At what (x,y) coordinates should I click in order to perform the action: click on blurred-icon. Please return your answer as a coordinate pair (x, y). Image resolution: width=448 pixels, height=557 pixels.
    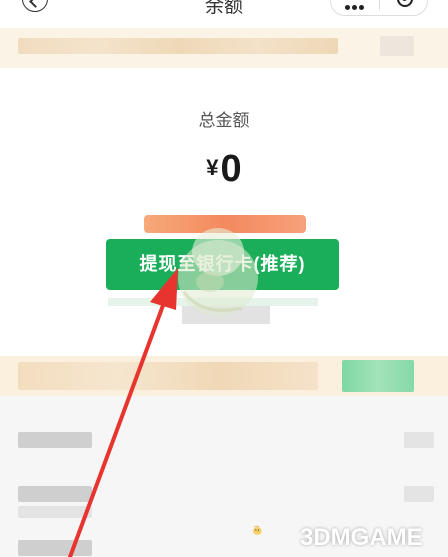
    Looking at the image, I should click on (397, 46).